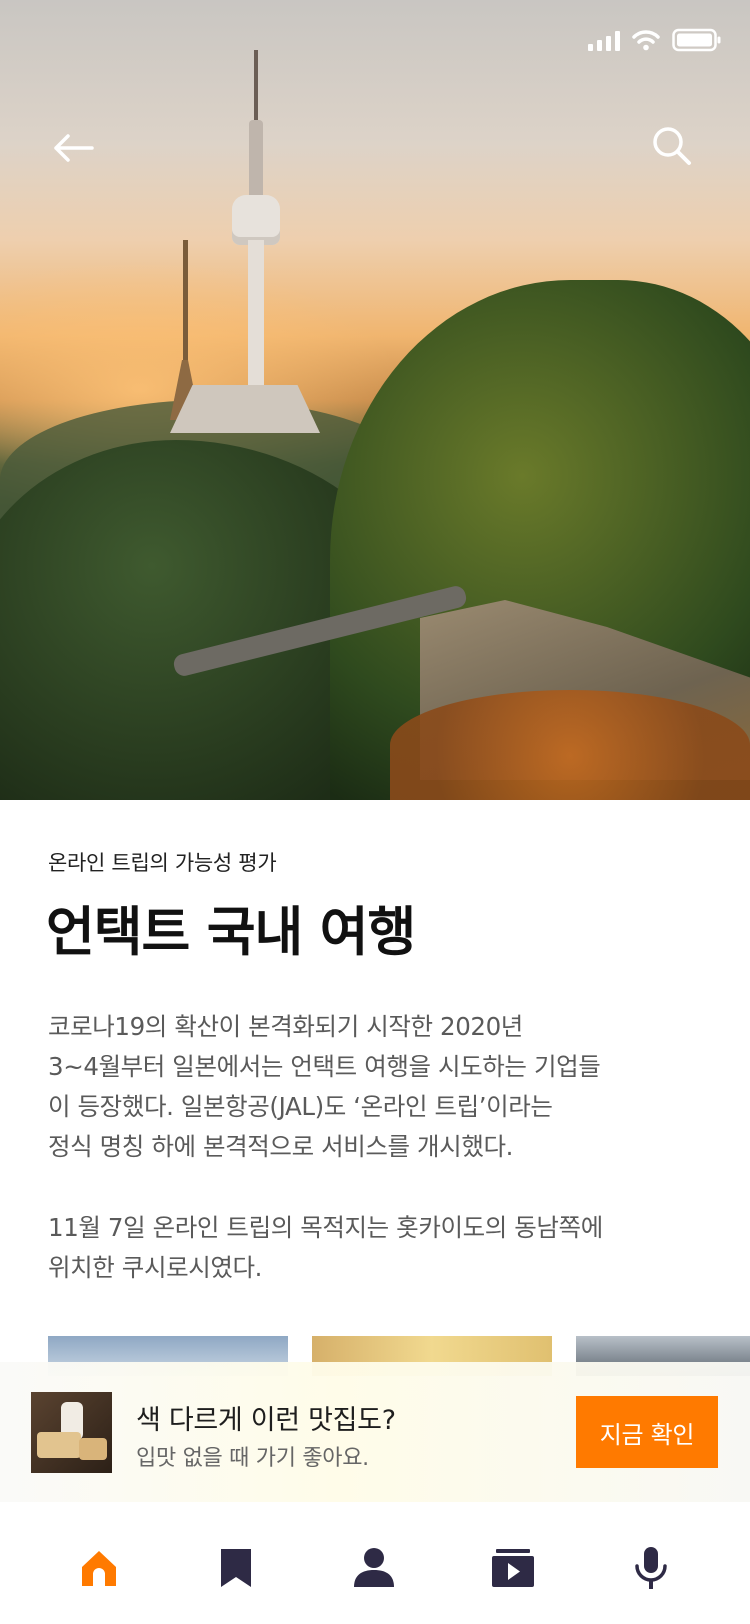  I want to click on paragraph-line: 3~4월부터 일본에서는 언택트 여행을 시도하는 기업들, so click(324, 1066).